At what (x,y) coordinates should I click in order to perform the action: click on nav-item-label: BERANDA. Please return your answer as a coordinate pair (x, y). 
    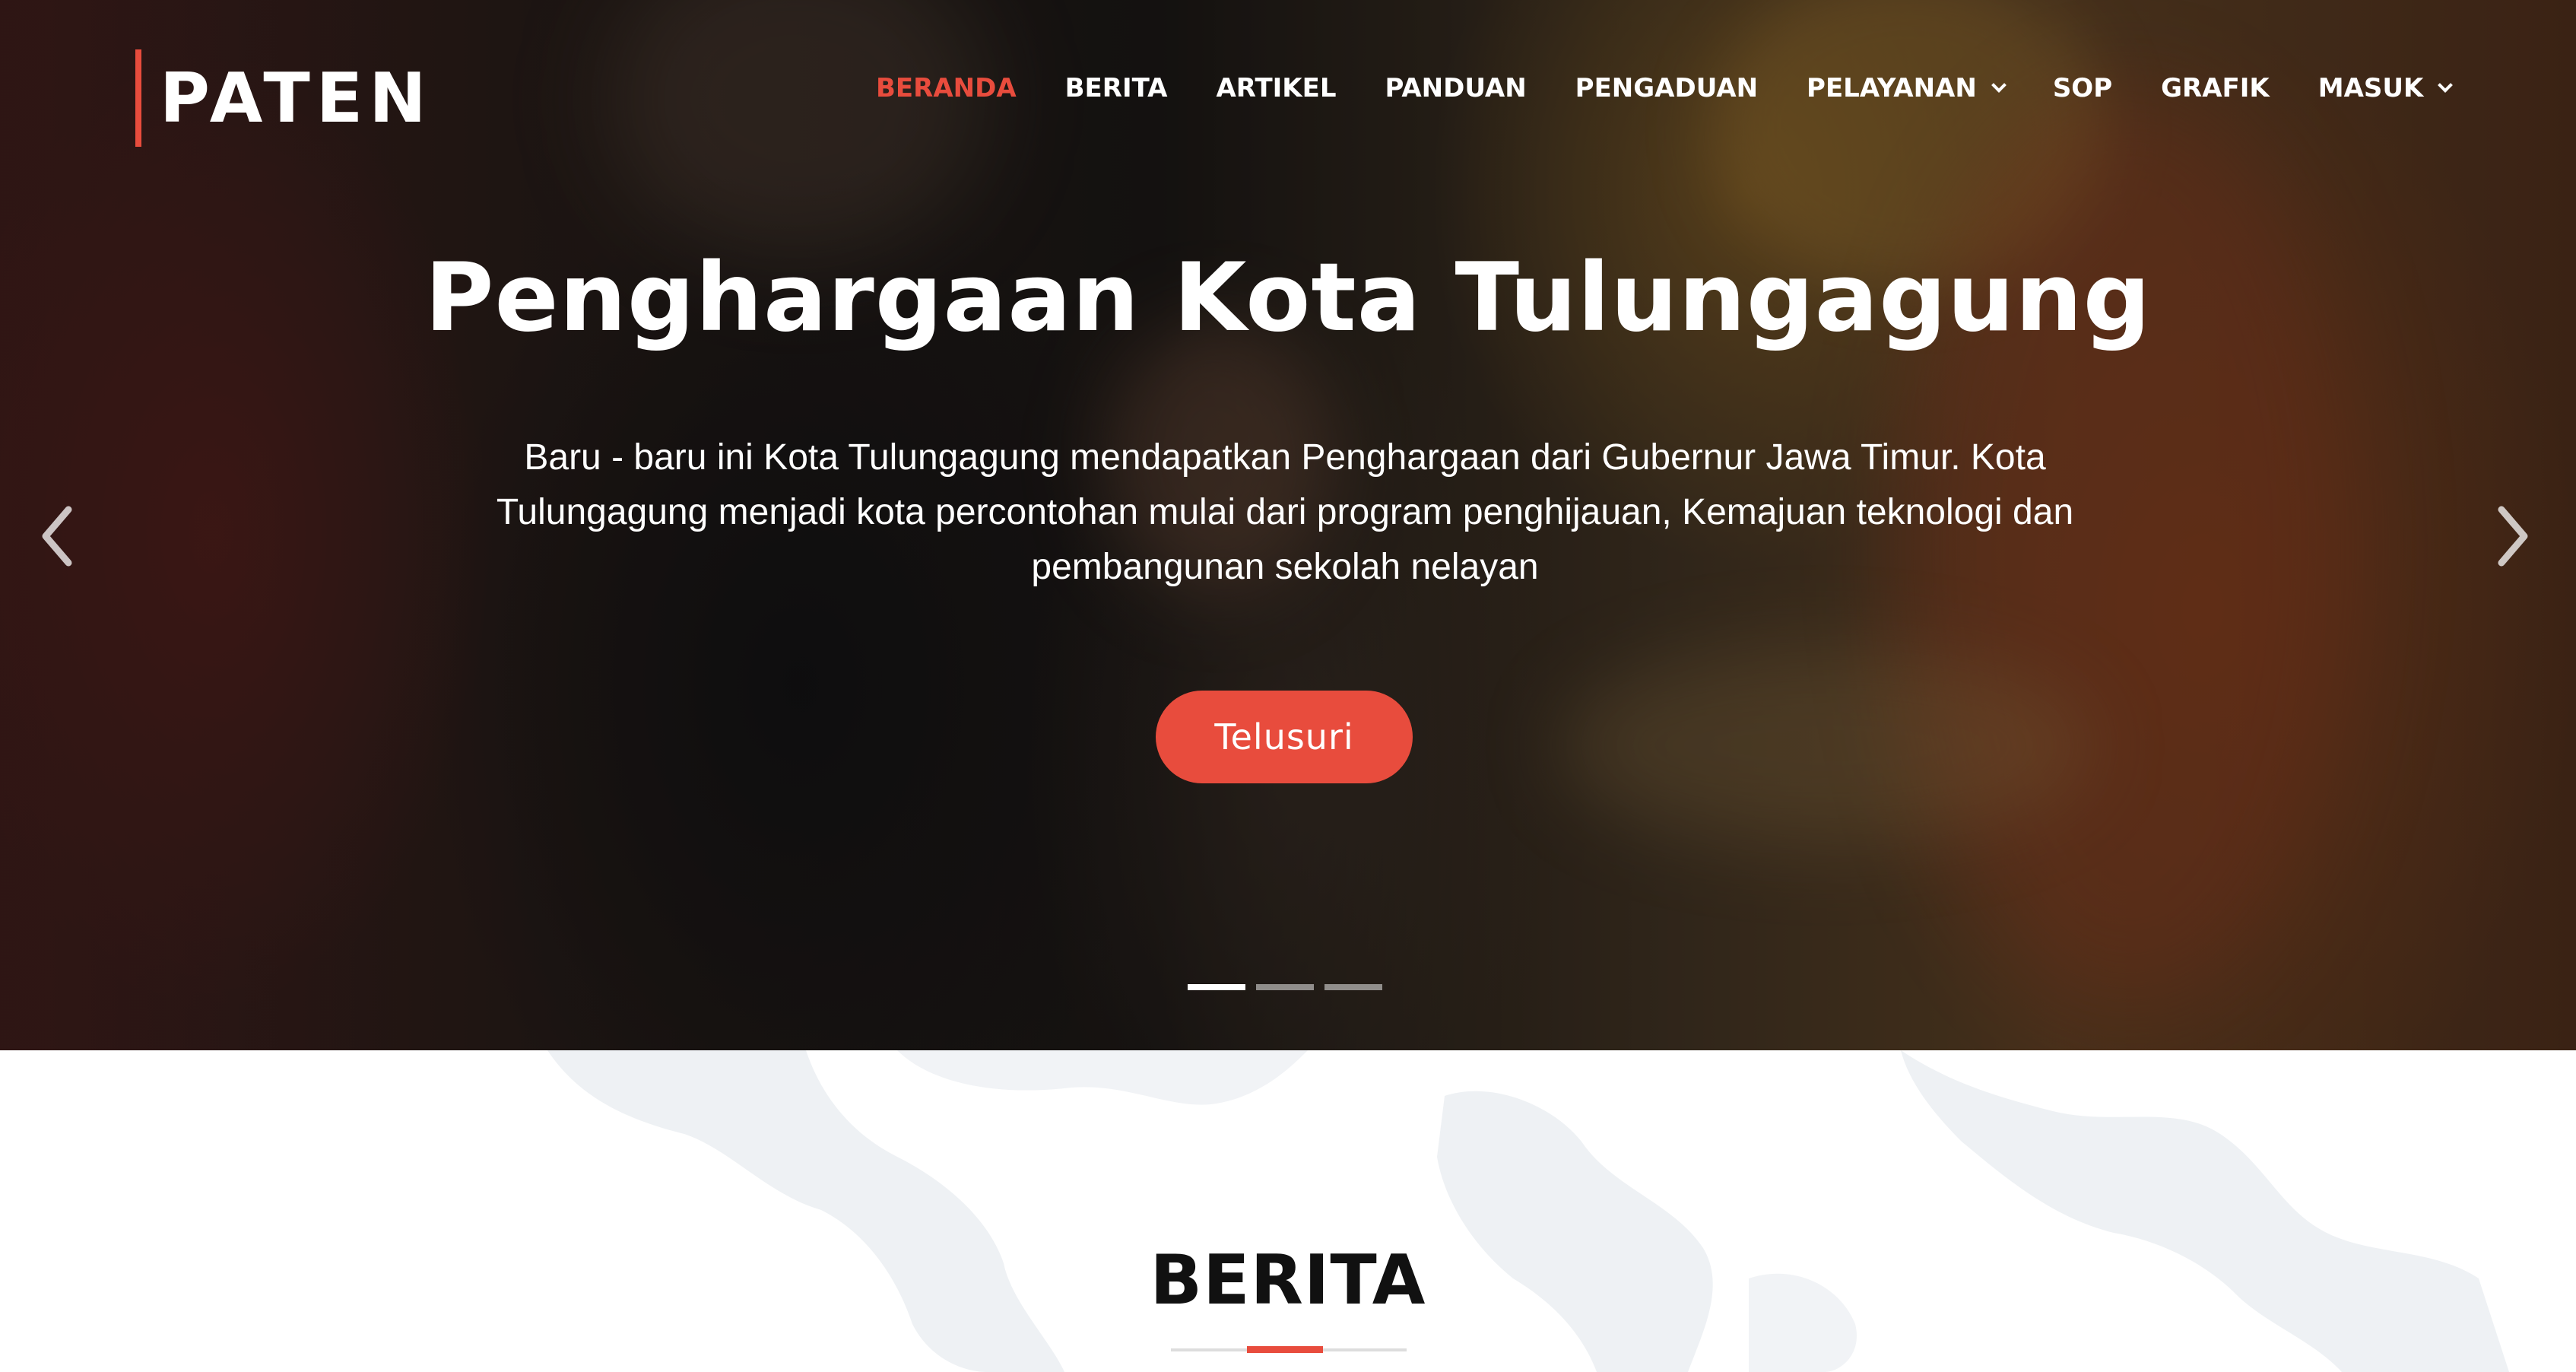
    Looking at the image, I should click on (946, 88).